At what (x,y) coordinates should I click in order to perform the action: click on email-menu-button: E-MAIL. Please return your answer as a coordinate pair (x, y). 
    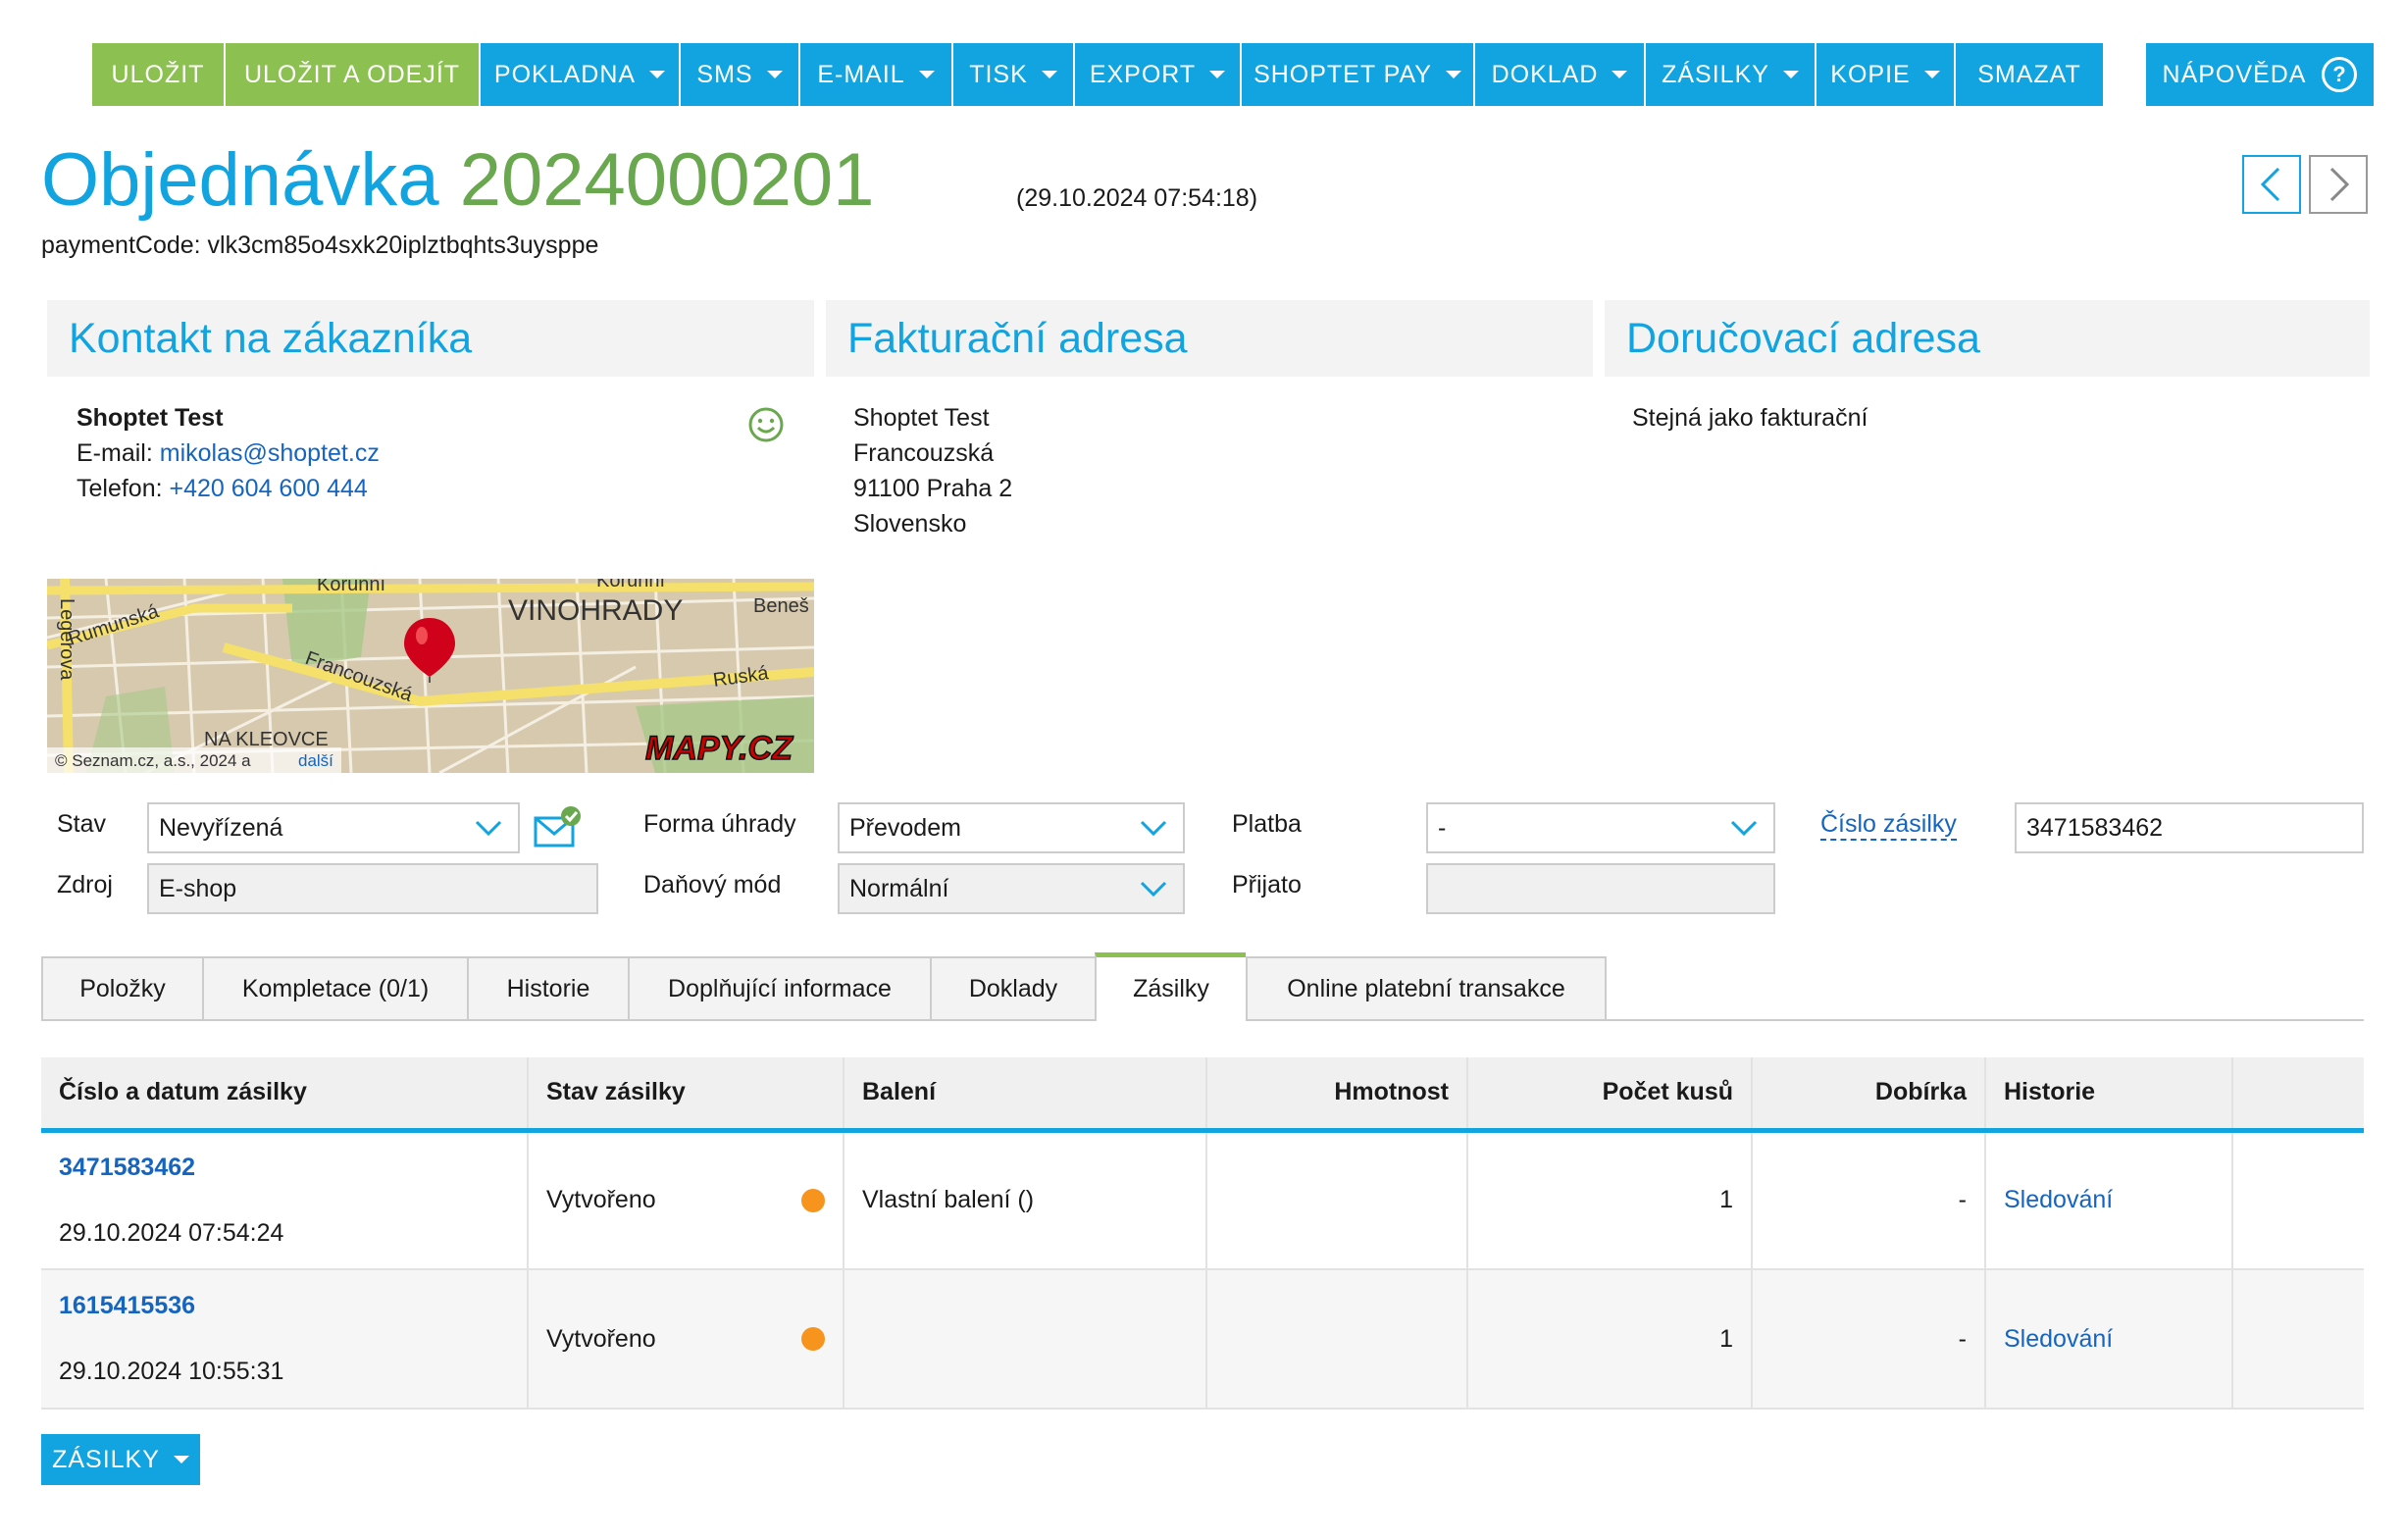
    Looking at the image, I should click on (877, 74).